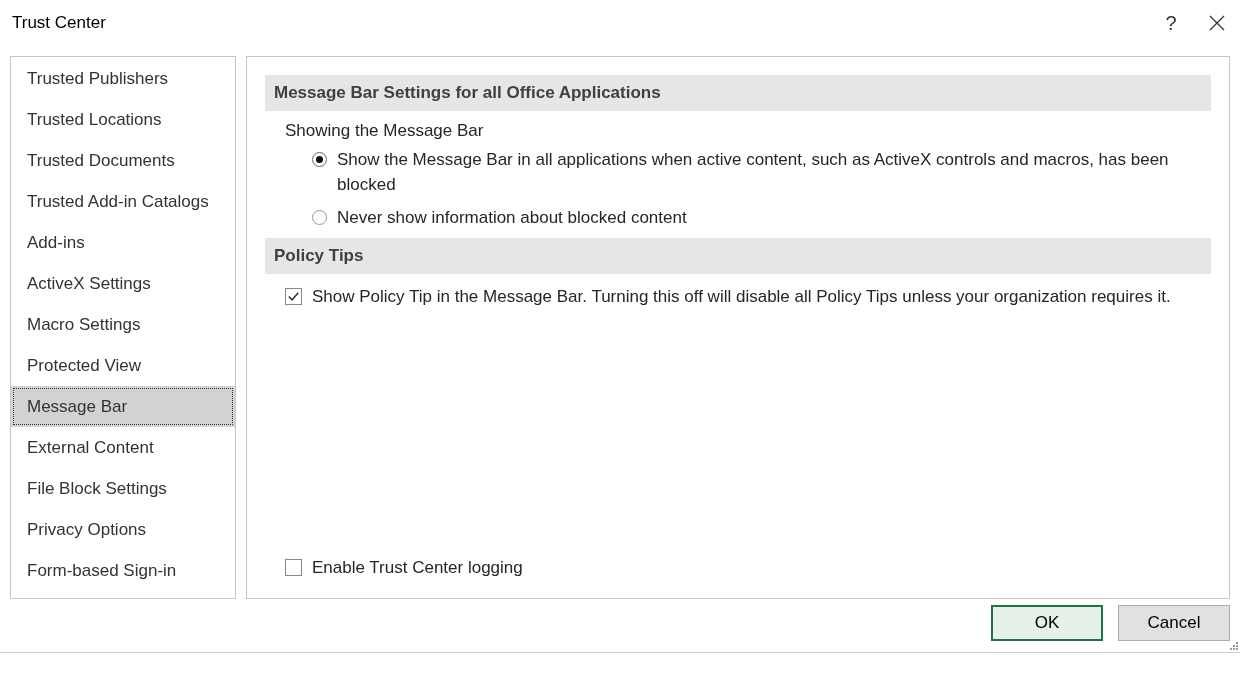 The image size is (1240, 681). What do you see at coordinates (1047, 623) in the screenshot?
I see `dialog-button: OK` at bounding box center [1047, 623].